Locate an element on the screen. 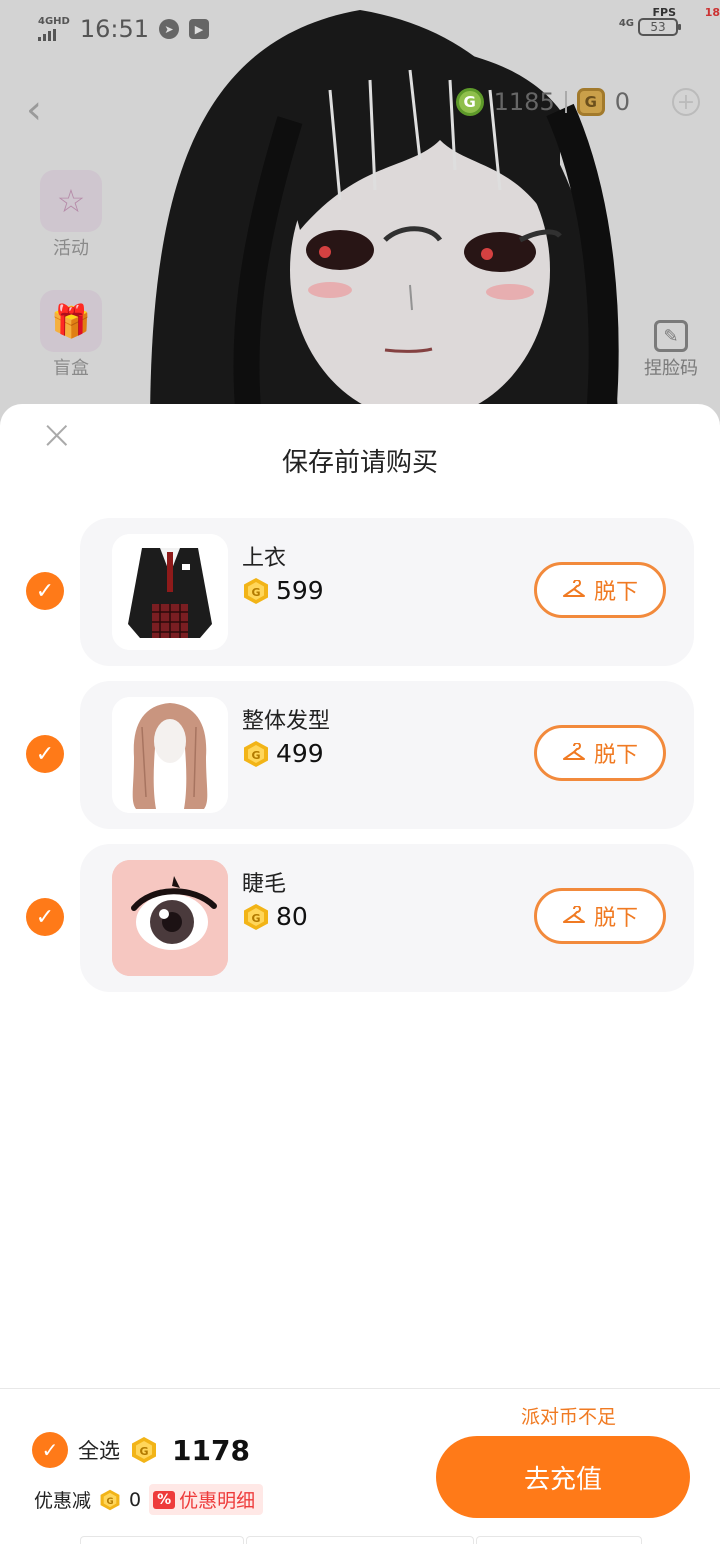 The width and height of the screenshot is (720, 1544). party-coin-balance: 0 is located at coordinates (622, 102).